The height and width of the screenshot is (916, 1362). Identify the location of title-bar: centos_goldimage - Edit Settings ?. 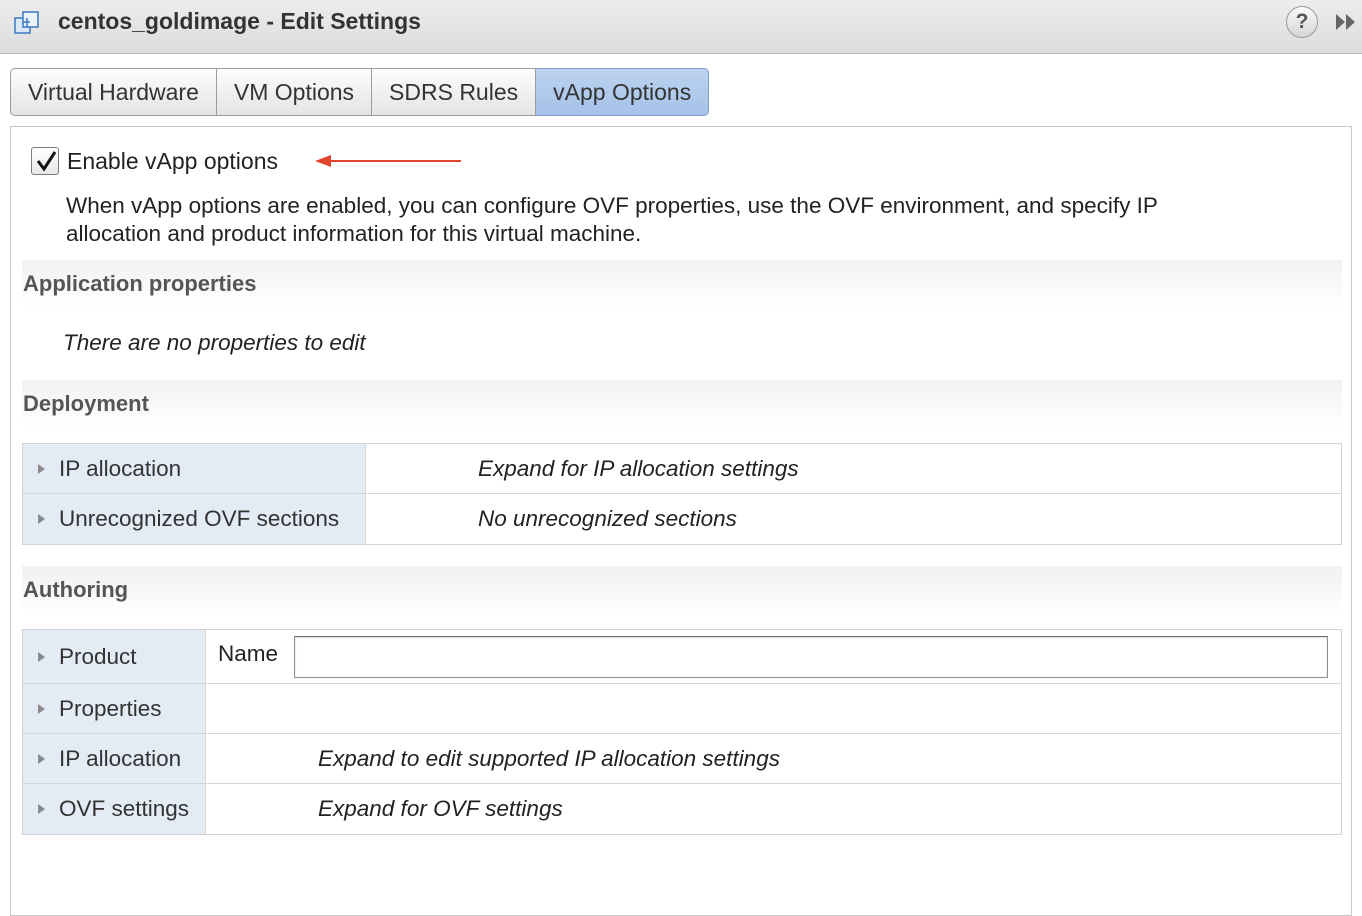
(681, 27).